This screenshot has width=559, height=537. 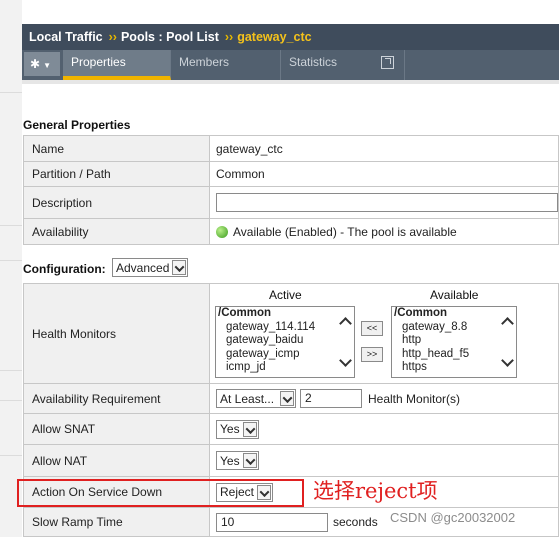 What do you see at coordinates (204, 62) in the screenshot?
I see `tab-label: Members` at bounding box center [204, 62].